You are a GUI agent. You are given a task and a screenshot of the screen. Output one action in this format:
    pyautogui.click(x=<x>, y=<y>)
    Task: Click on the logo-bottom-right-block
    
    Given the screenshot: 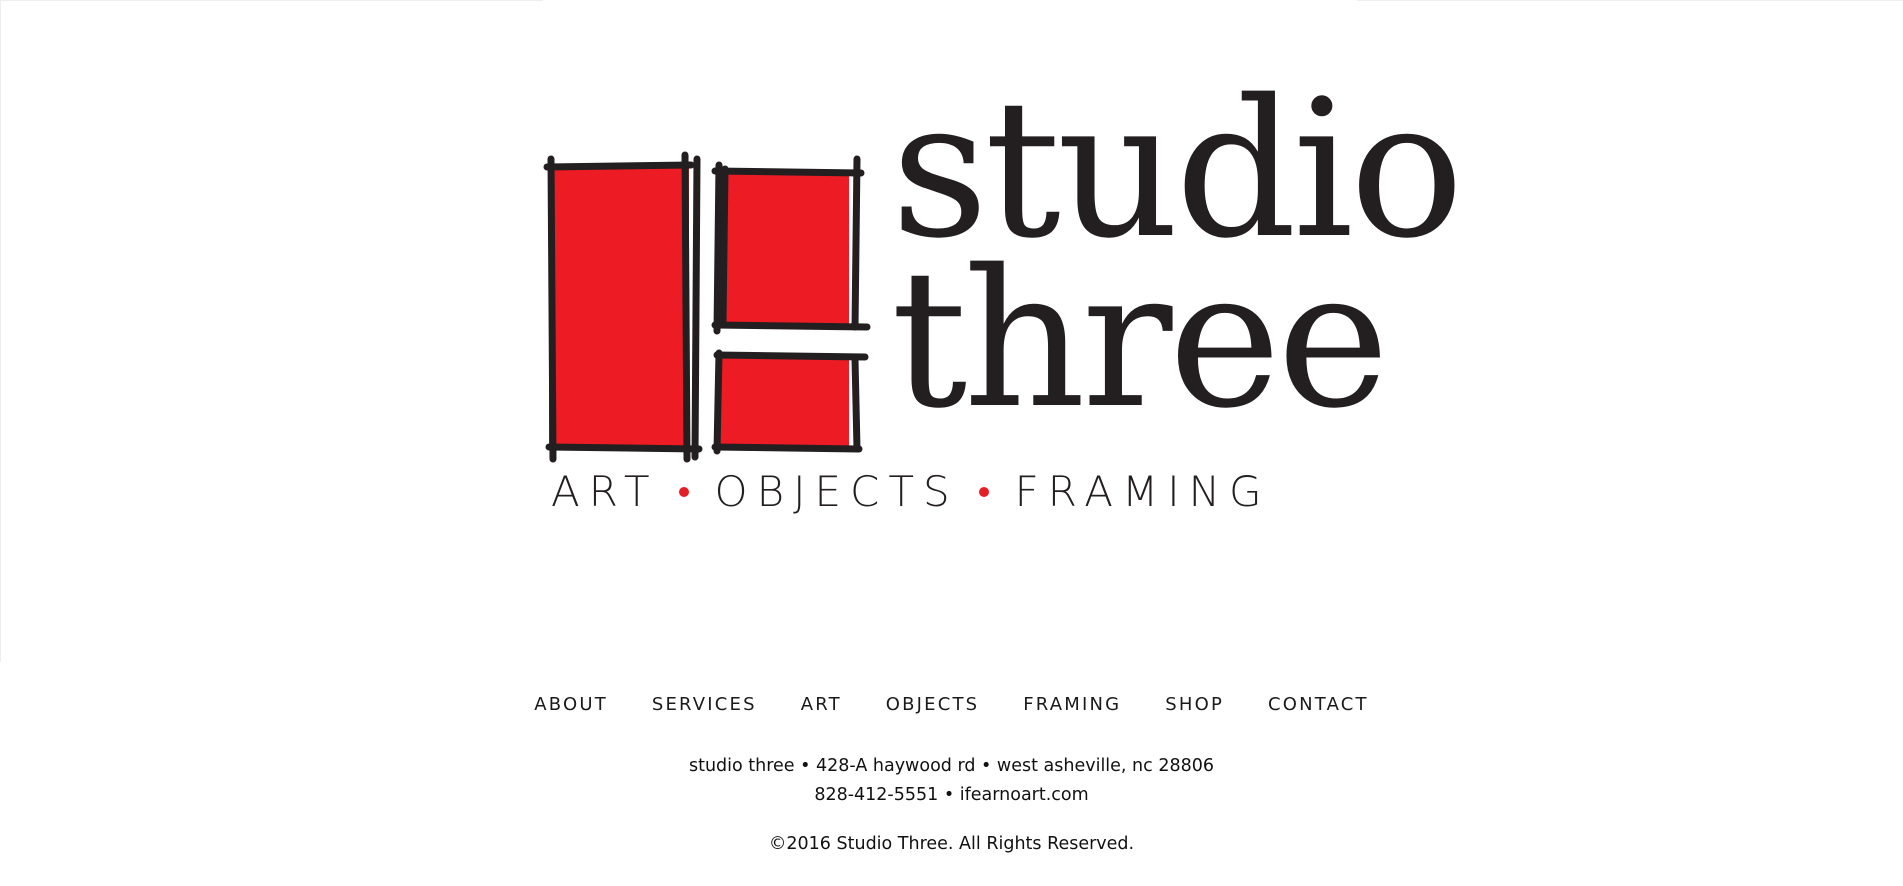 What is the action you would take?
    pyautogui.click(x=783, y=403)
    